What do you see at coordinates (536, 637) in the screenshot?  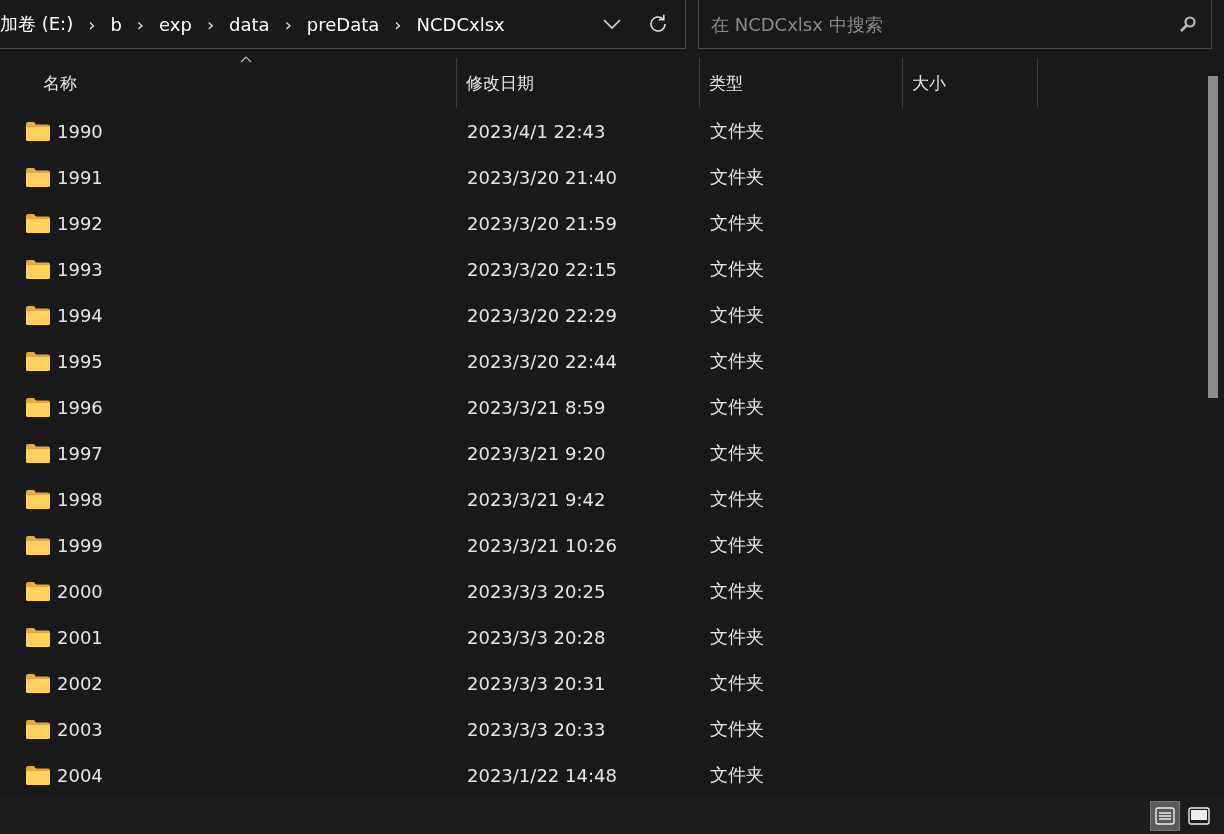 I see `date-cell-text: 2023/3/3 20:28` at bounding box center [536, 637].